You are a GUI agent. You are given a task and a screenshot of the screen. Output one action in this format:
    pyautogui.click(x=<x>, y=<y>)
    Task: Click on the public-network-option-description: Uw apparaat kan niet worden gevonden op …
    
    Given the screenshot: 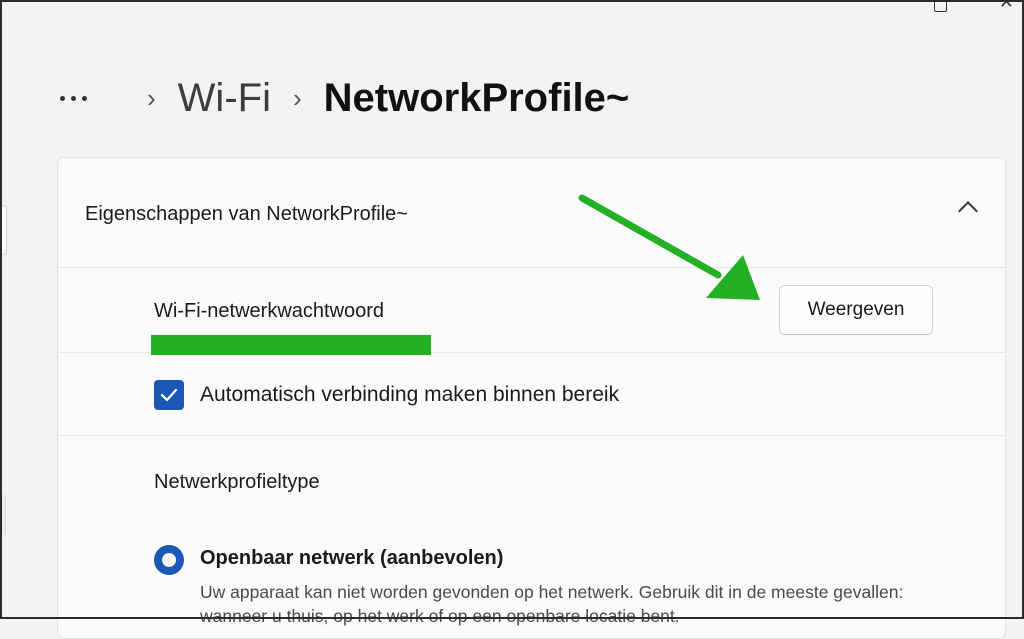 What is the action you would take?
    pyautogui.click(x=552, y=604)
    